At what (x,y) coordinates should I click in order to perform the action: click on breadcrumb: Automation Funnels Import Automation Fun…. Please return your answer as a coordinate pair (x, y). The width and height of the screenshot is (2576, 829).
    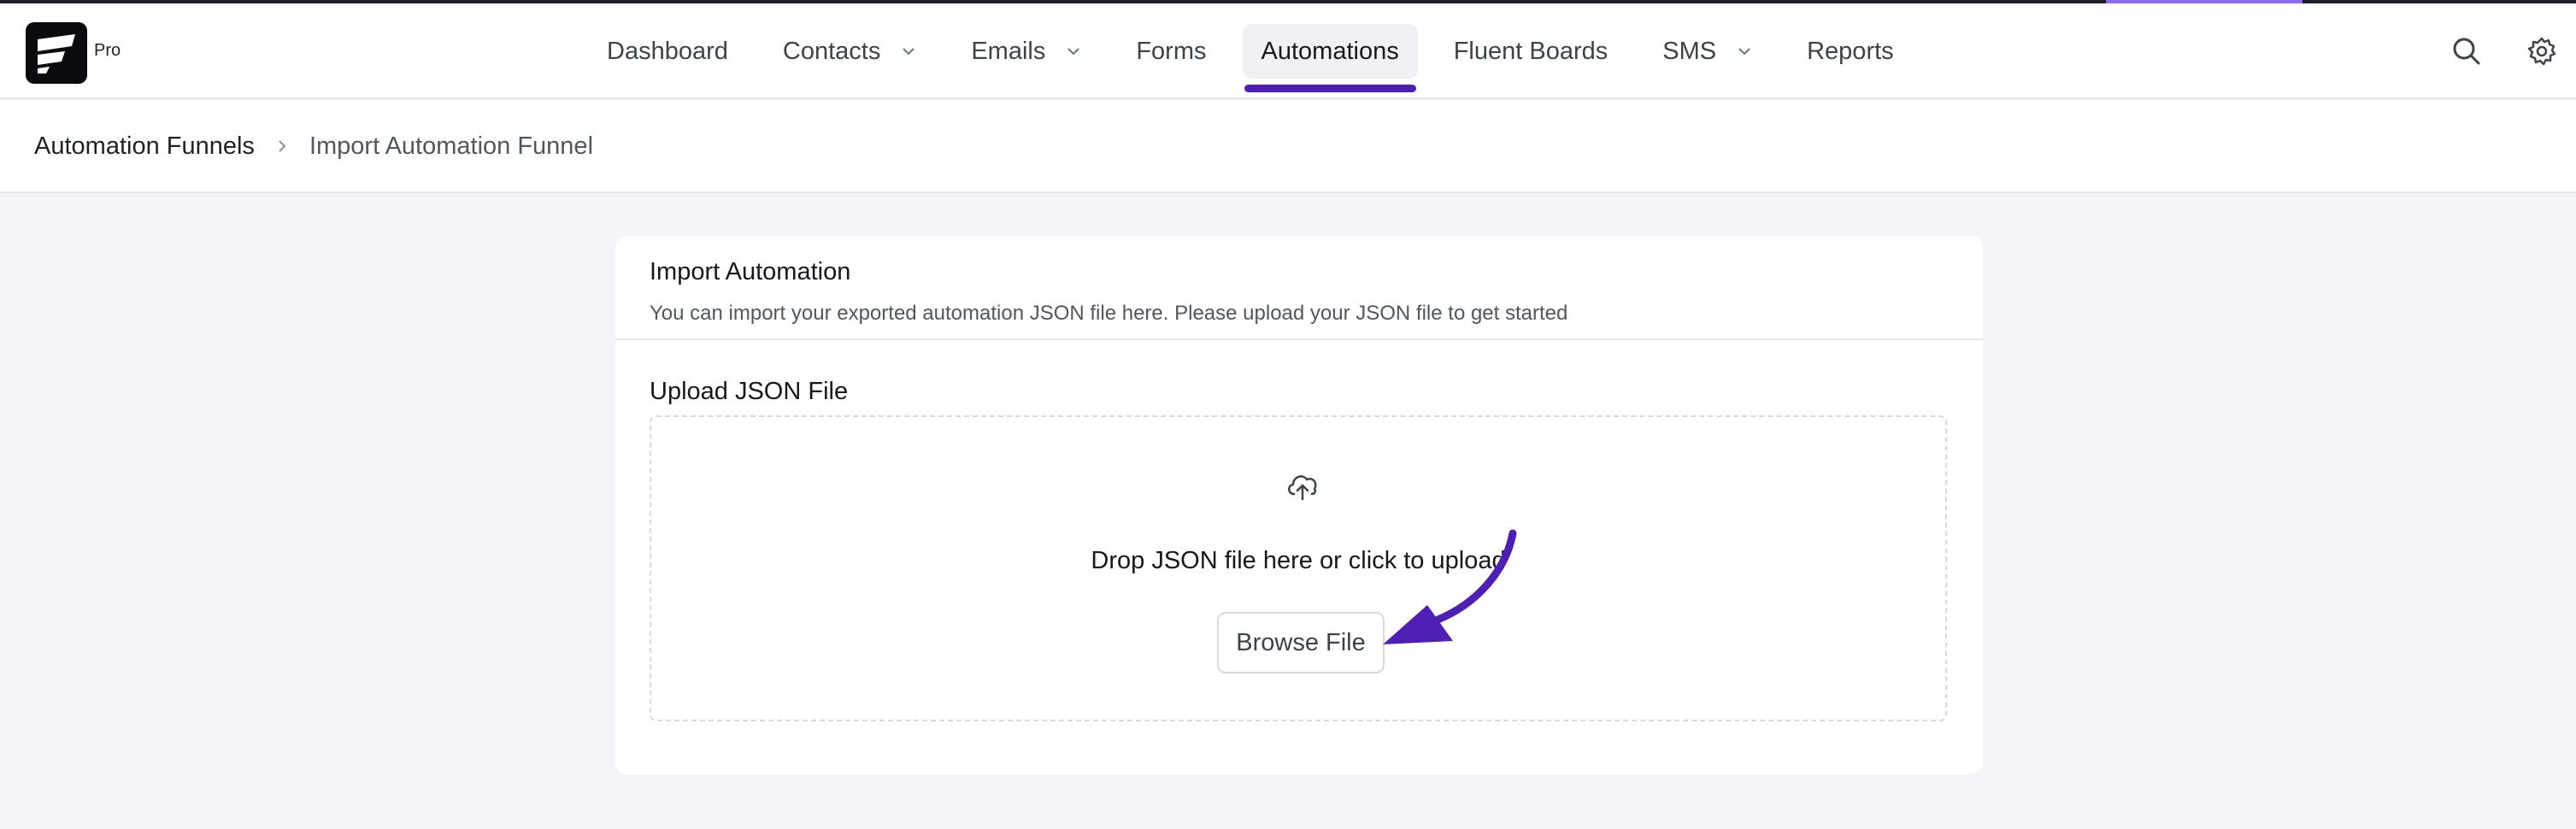
    Looking at the image, I should click on (1288, 147).